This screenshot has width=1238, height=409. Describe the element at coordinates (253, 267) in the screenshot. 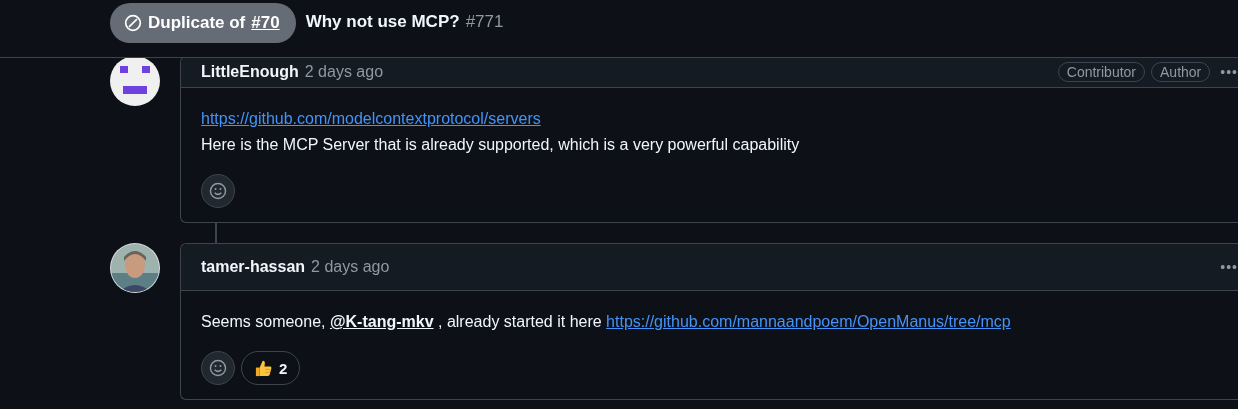

I see `author-name: tamer-hassan` at that location.